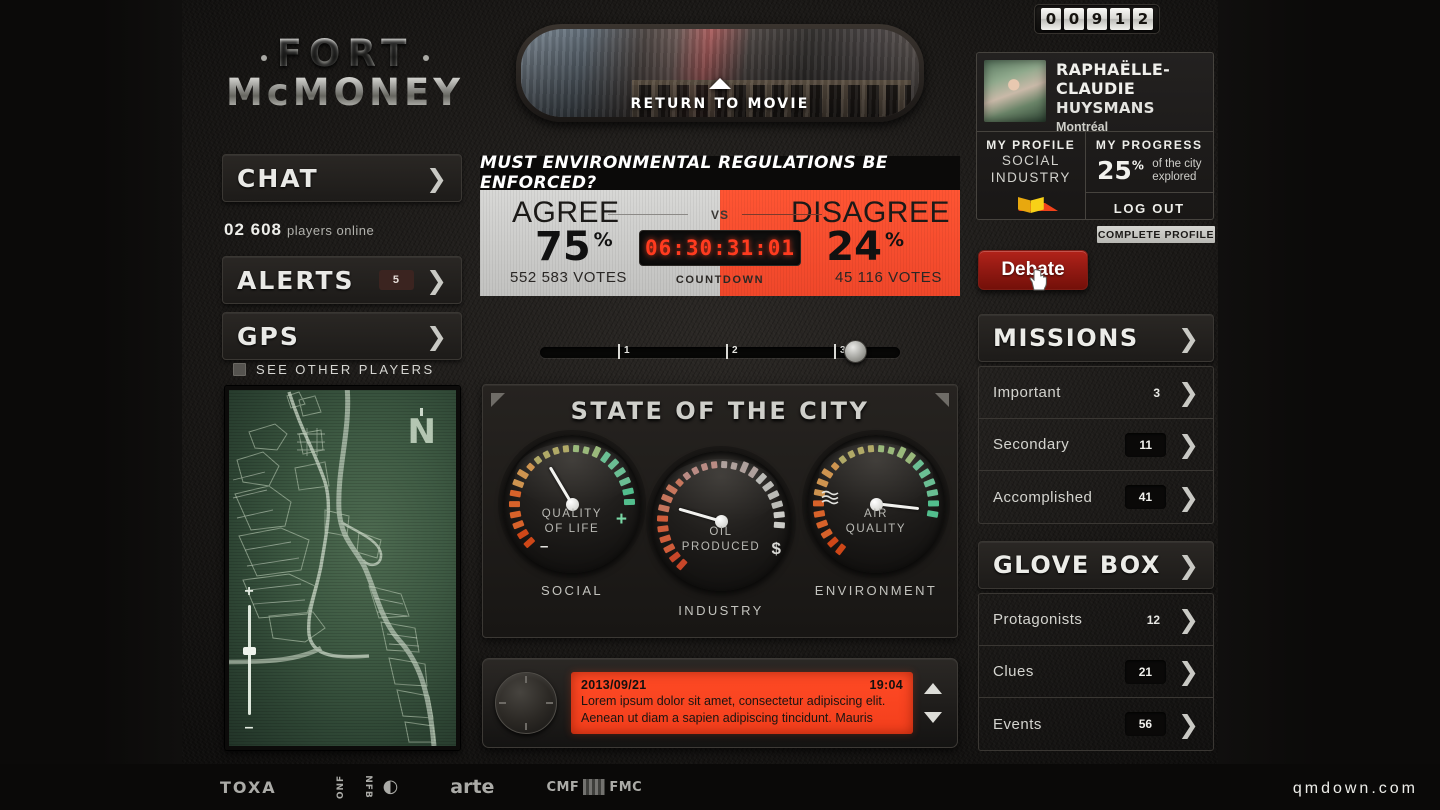  What do you see at coordinates (1146, 444) in the screenshot?
I see `row-count: 11` at bounding box center [1146, 444].